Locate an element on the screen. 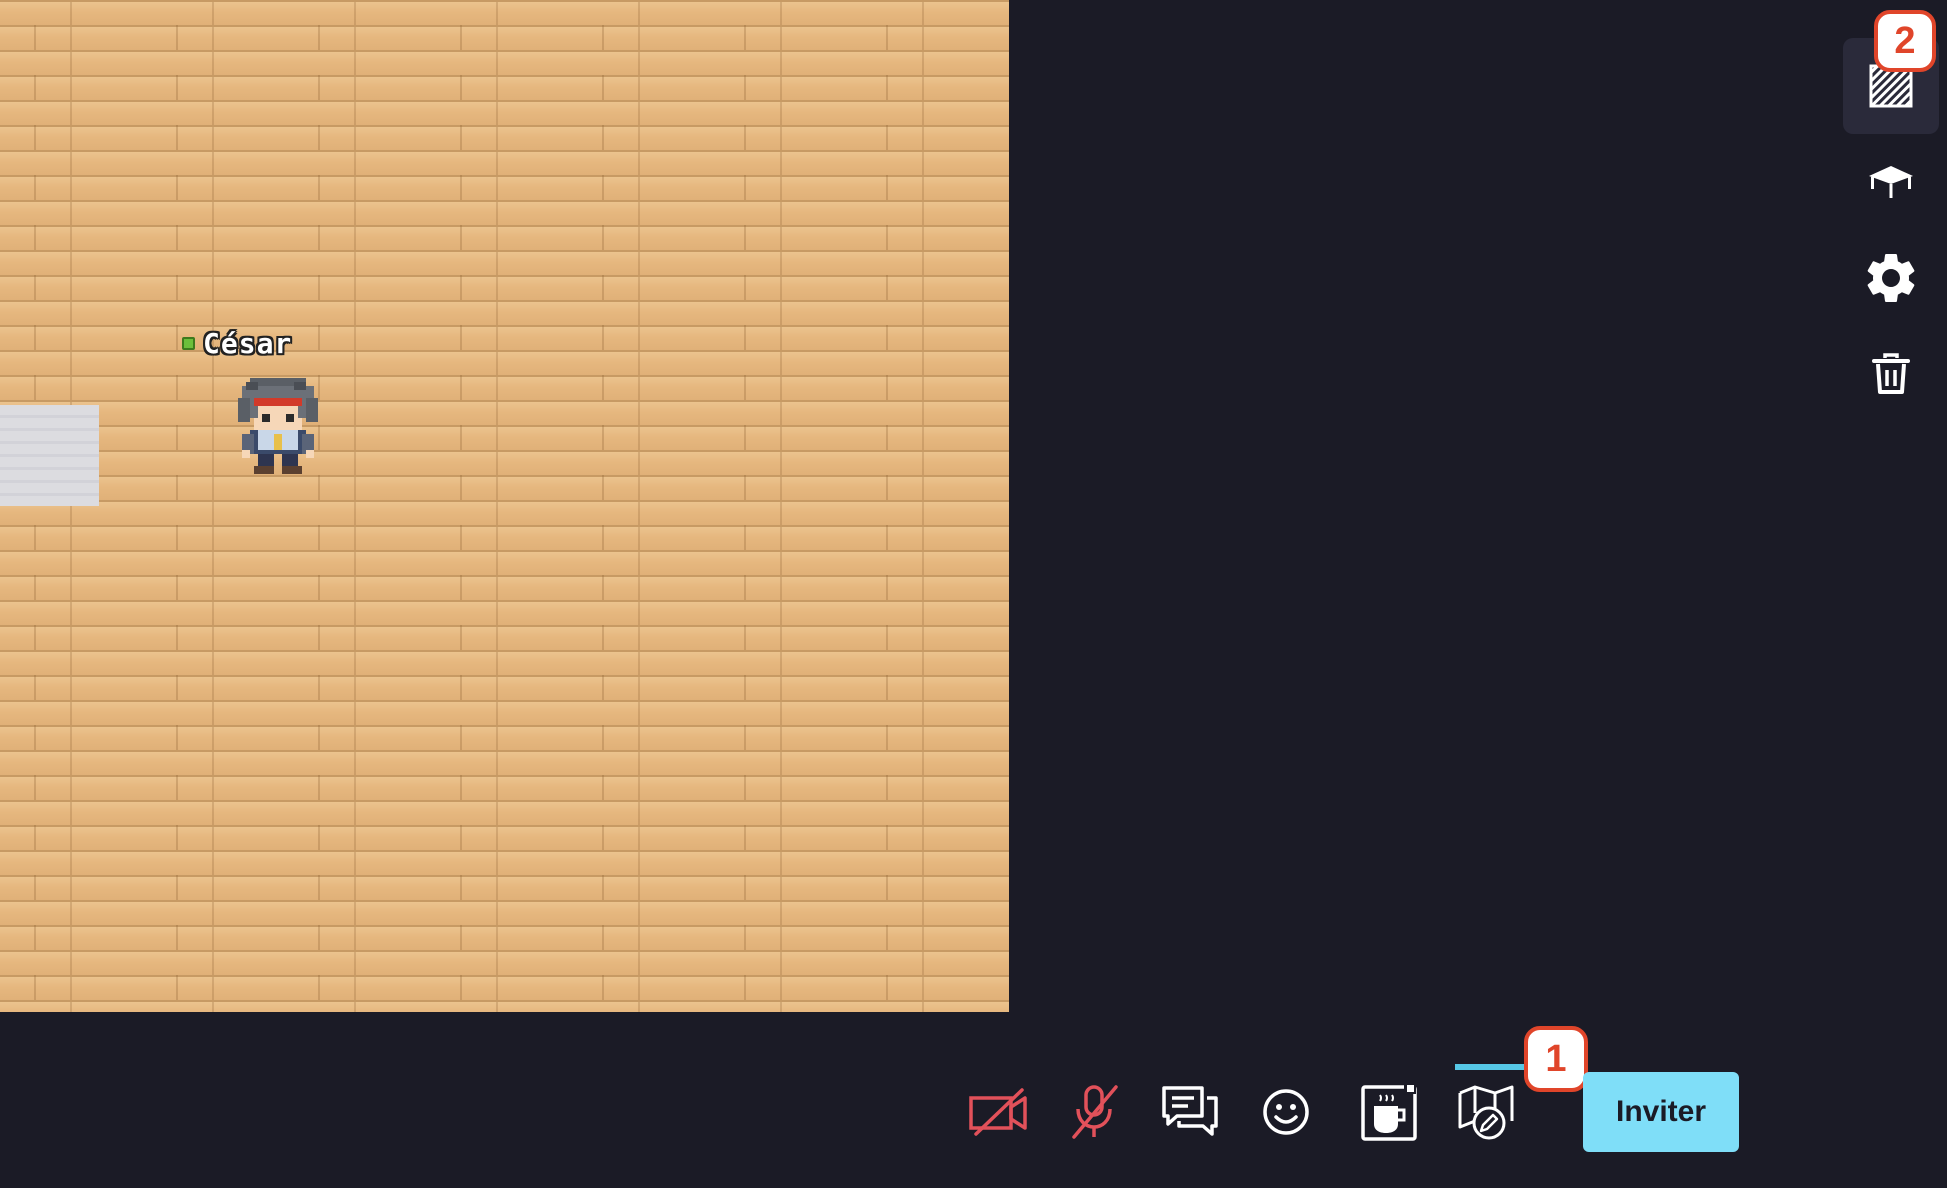 This screenshot has width=1947, height=1188. microphone-off-icon is located at coordinates (1095, 1112).